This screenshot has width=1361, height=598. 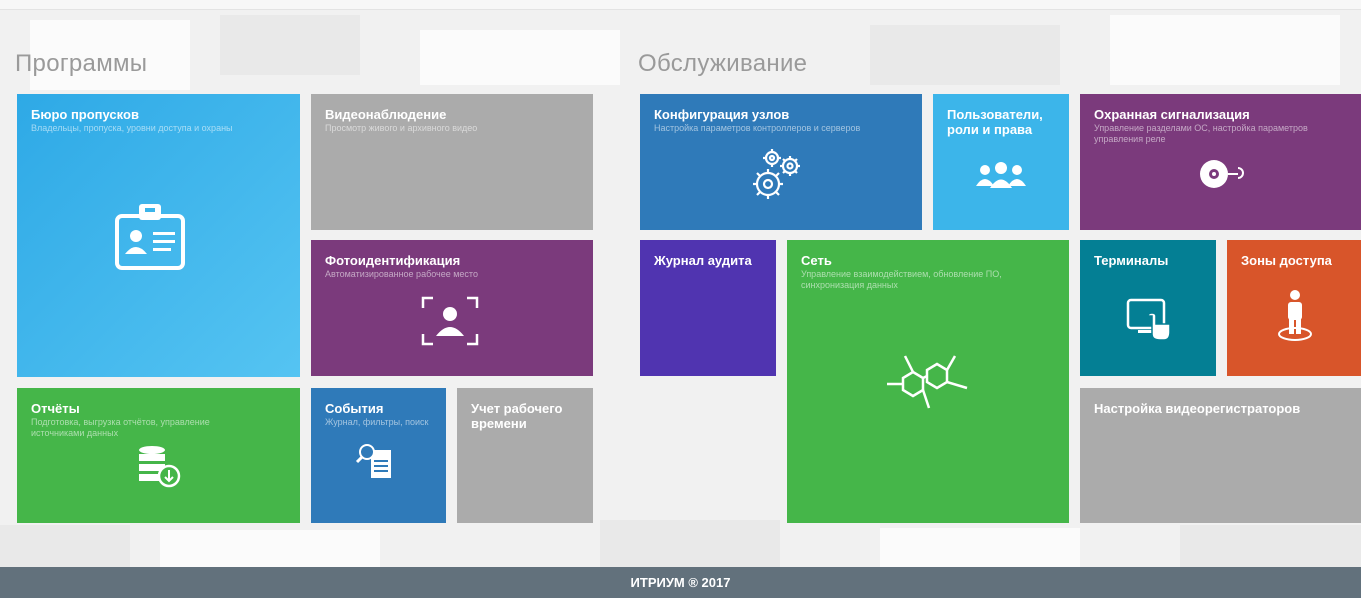 I want to click on tile-dvr-title: Настройка видеорегистраторов, so click(x=1197, y=408).